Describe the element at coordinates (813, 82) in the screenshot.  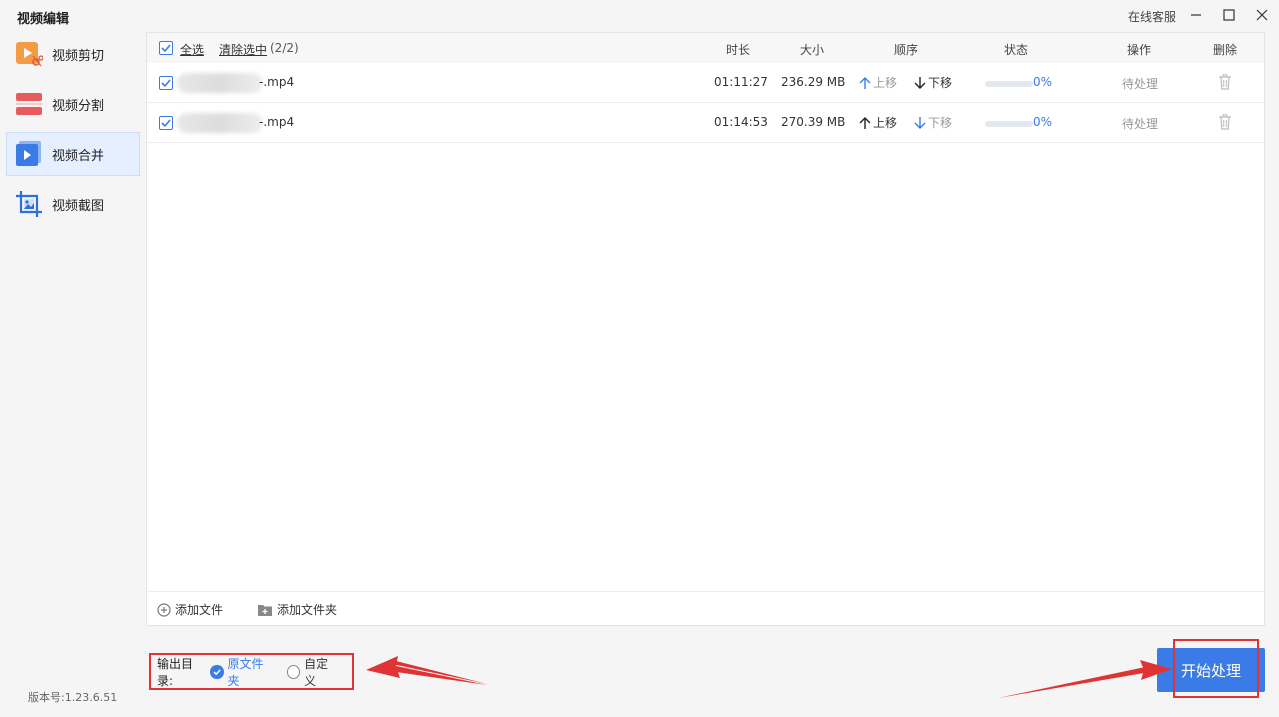
I see `file-size: 236.29 MB` at that location.